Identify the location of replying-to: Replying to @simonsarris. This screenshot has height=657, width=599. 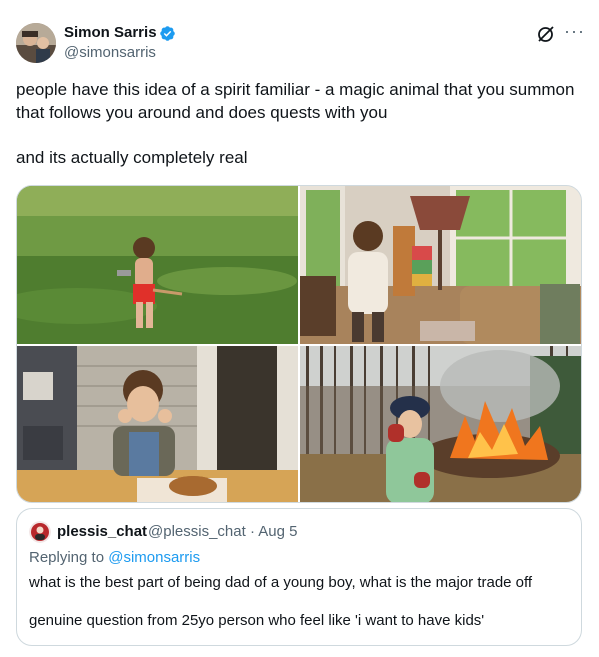
(114, 557).